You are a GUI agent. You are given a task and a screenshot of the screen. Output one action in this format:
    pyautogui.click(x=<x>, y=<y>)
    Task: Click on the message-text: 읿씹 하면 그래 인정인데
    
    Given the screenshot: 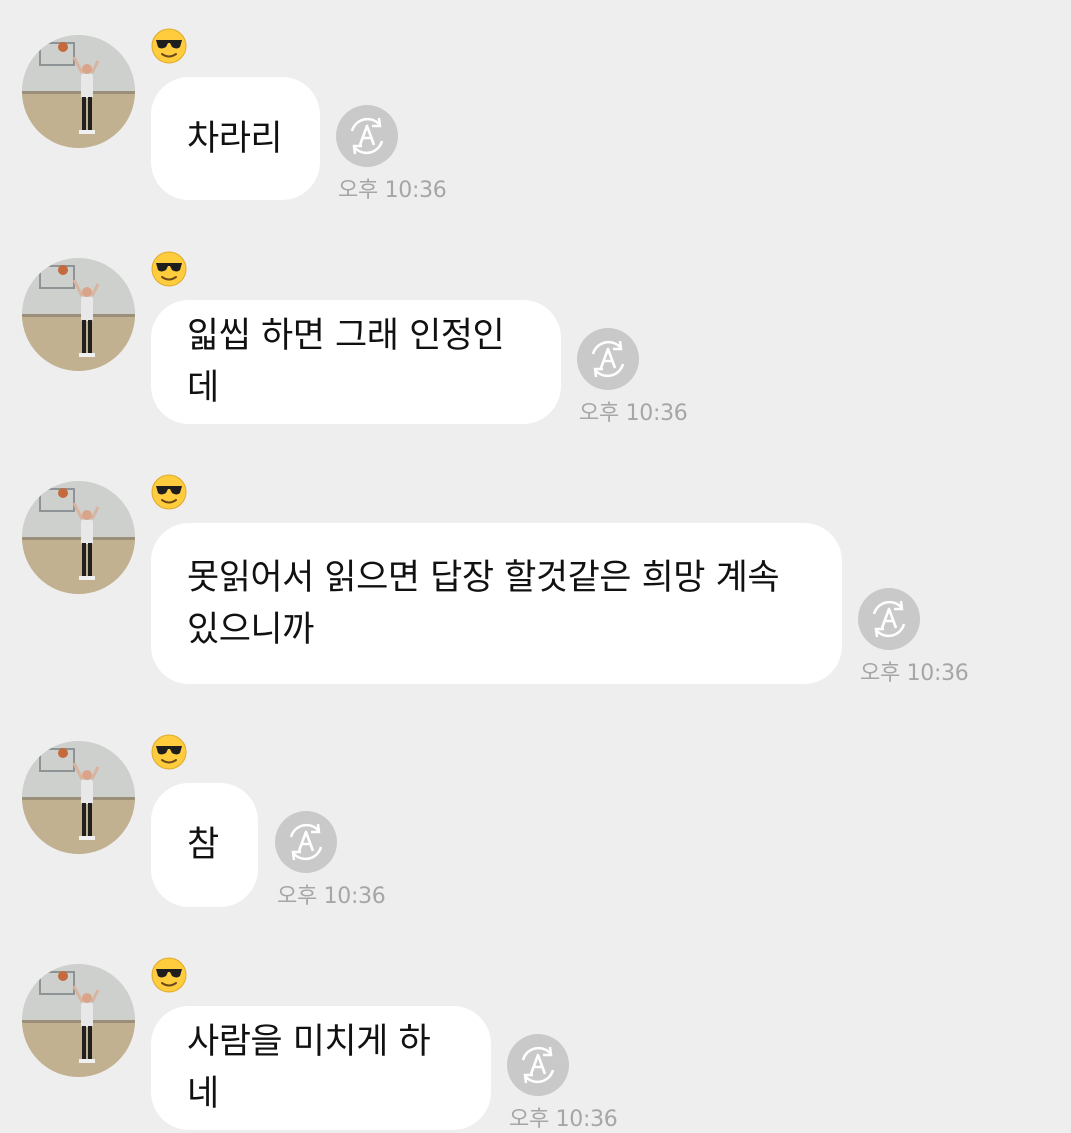 What is the action you would take?
    pyautogui.click(x=346, y=362)
    